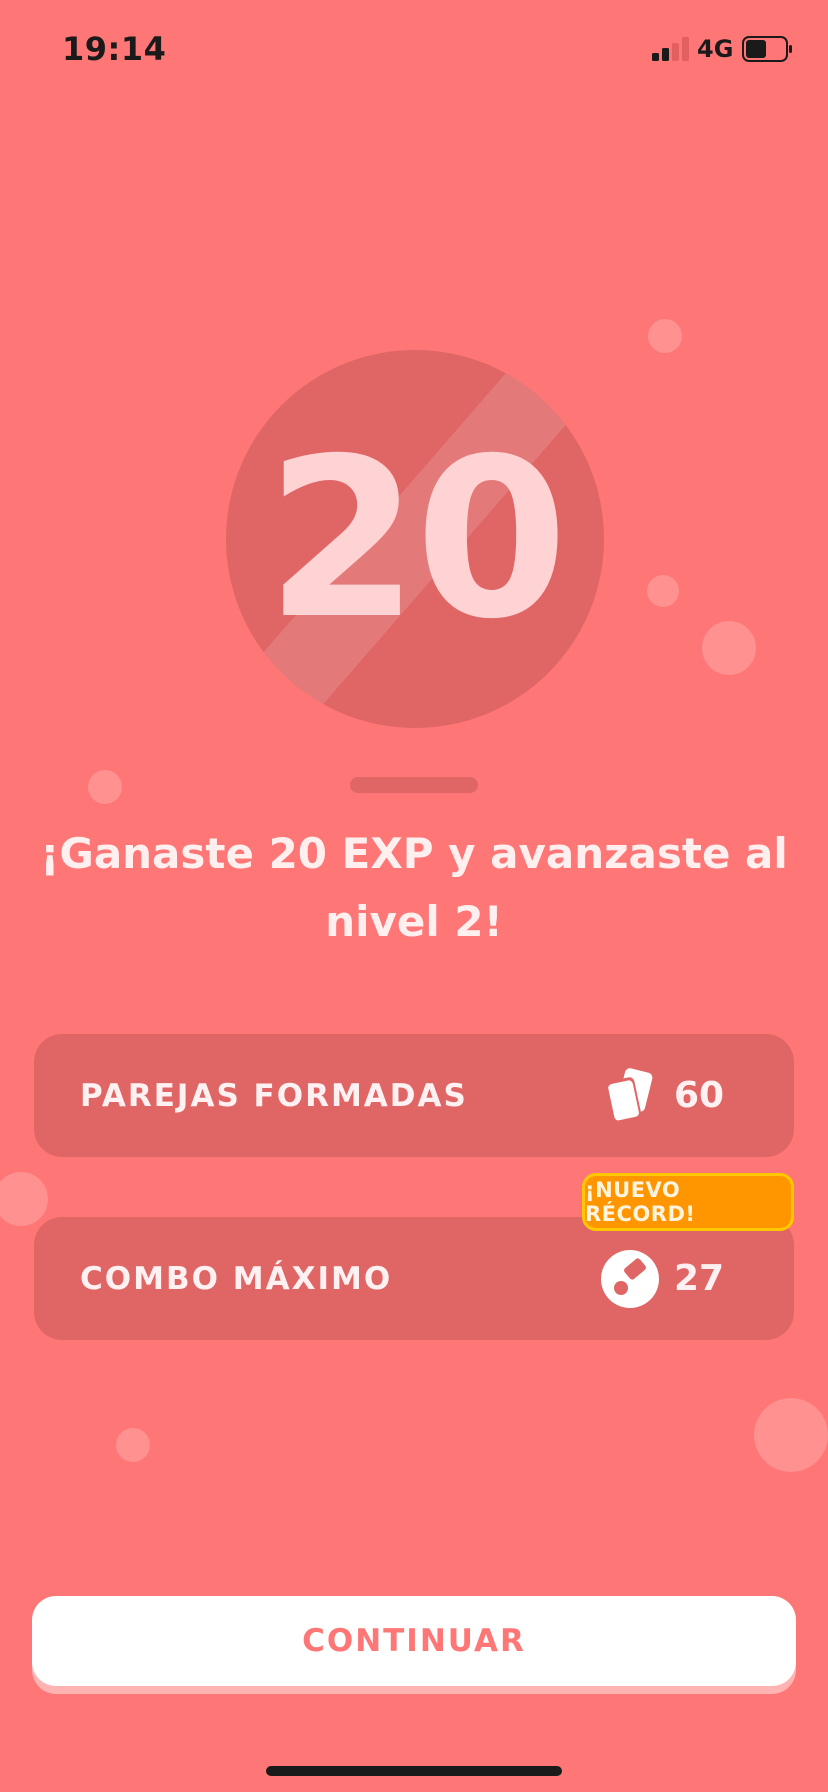  What do you see at coordinates (628, 1095) in the screenshot?
I see `cards-icon` at bounding box center [628, 1095].